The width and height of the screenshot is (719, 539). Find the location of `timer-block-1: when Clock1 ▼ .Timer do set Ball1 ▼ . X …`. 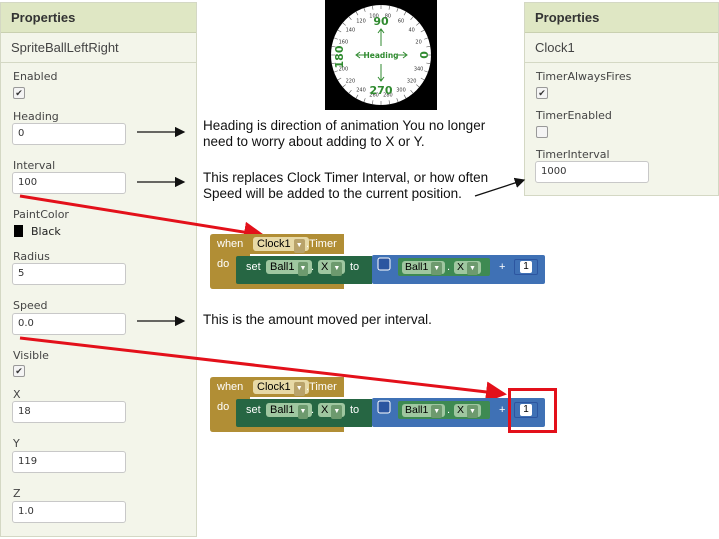

timer-block-1: when Clock1 ▼ .Timer do set Ball1 ▼ . X … is located at coordinates (380, 264).